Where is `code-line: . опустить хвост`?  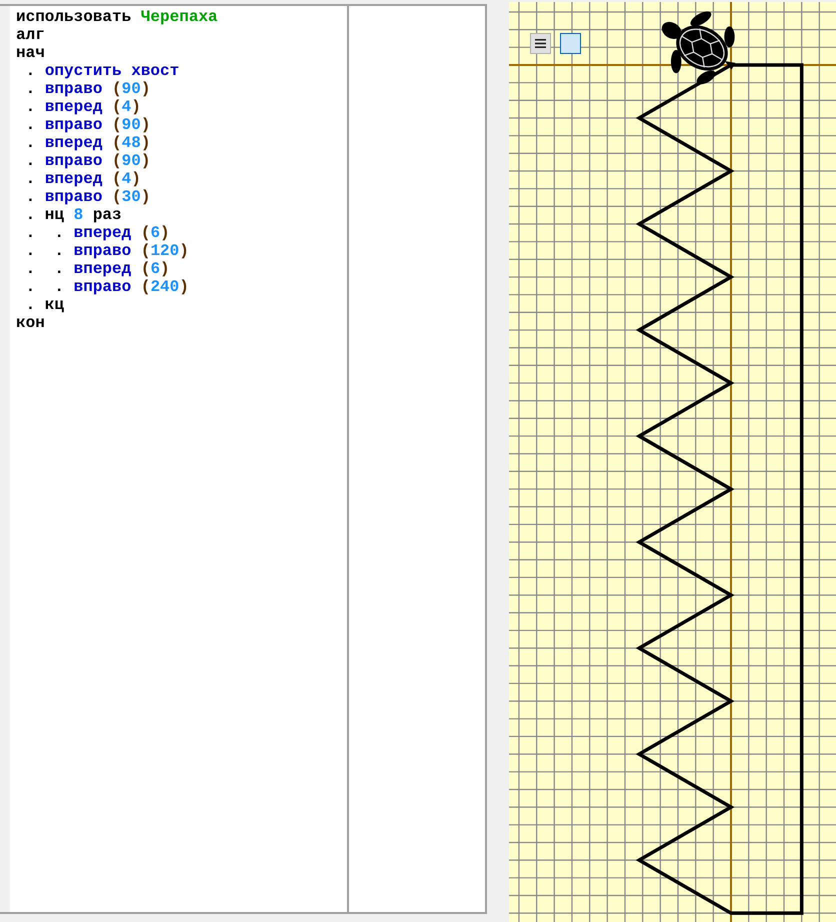
code-line: . опустить хвост is located at coordinates (102, 71).